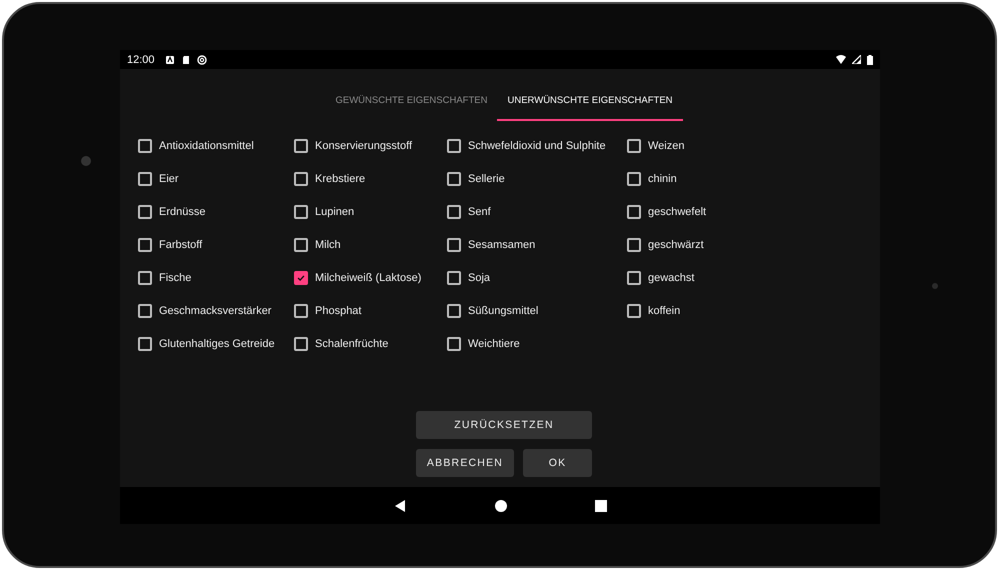 The image size is (999, 572). I want to click on status-time: 12:00, so click(141, 60).